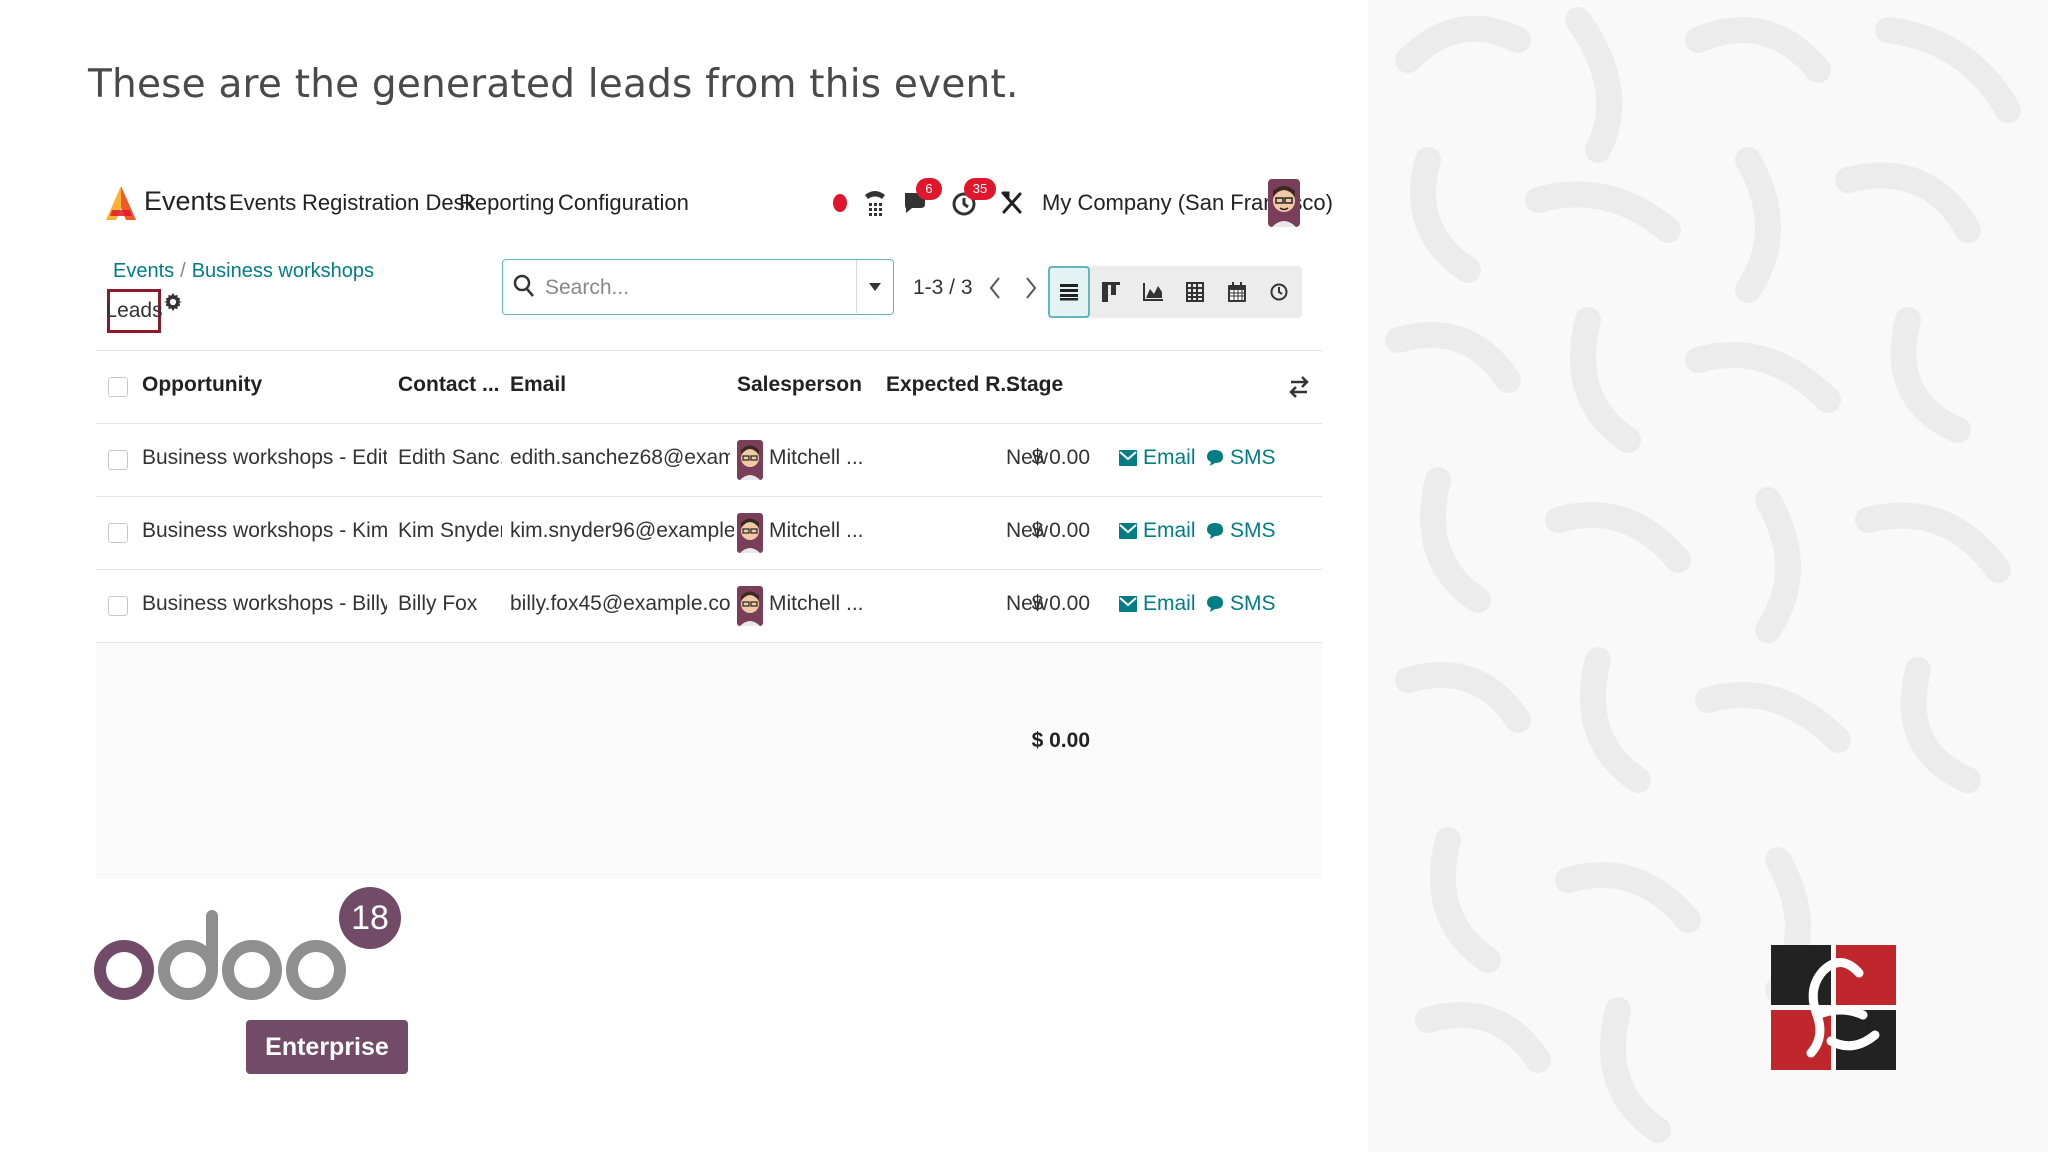 This screenshot has height=1152, width=2048. I want to click on column-header-email: Email, so click(538, 385).